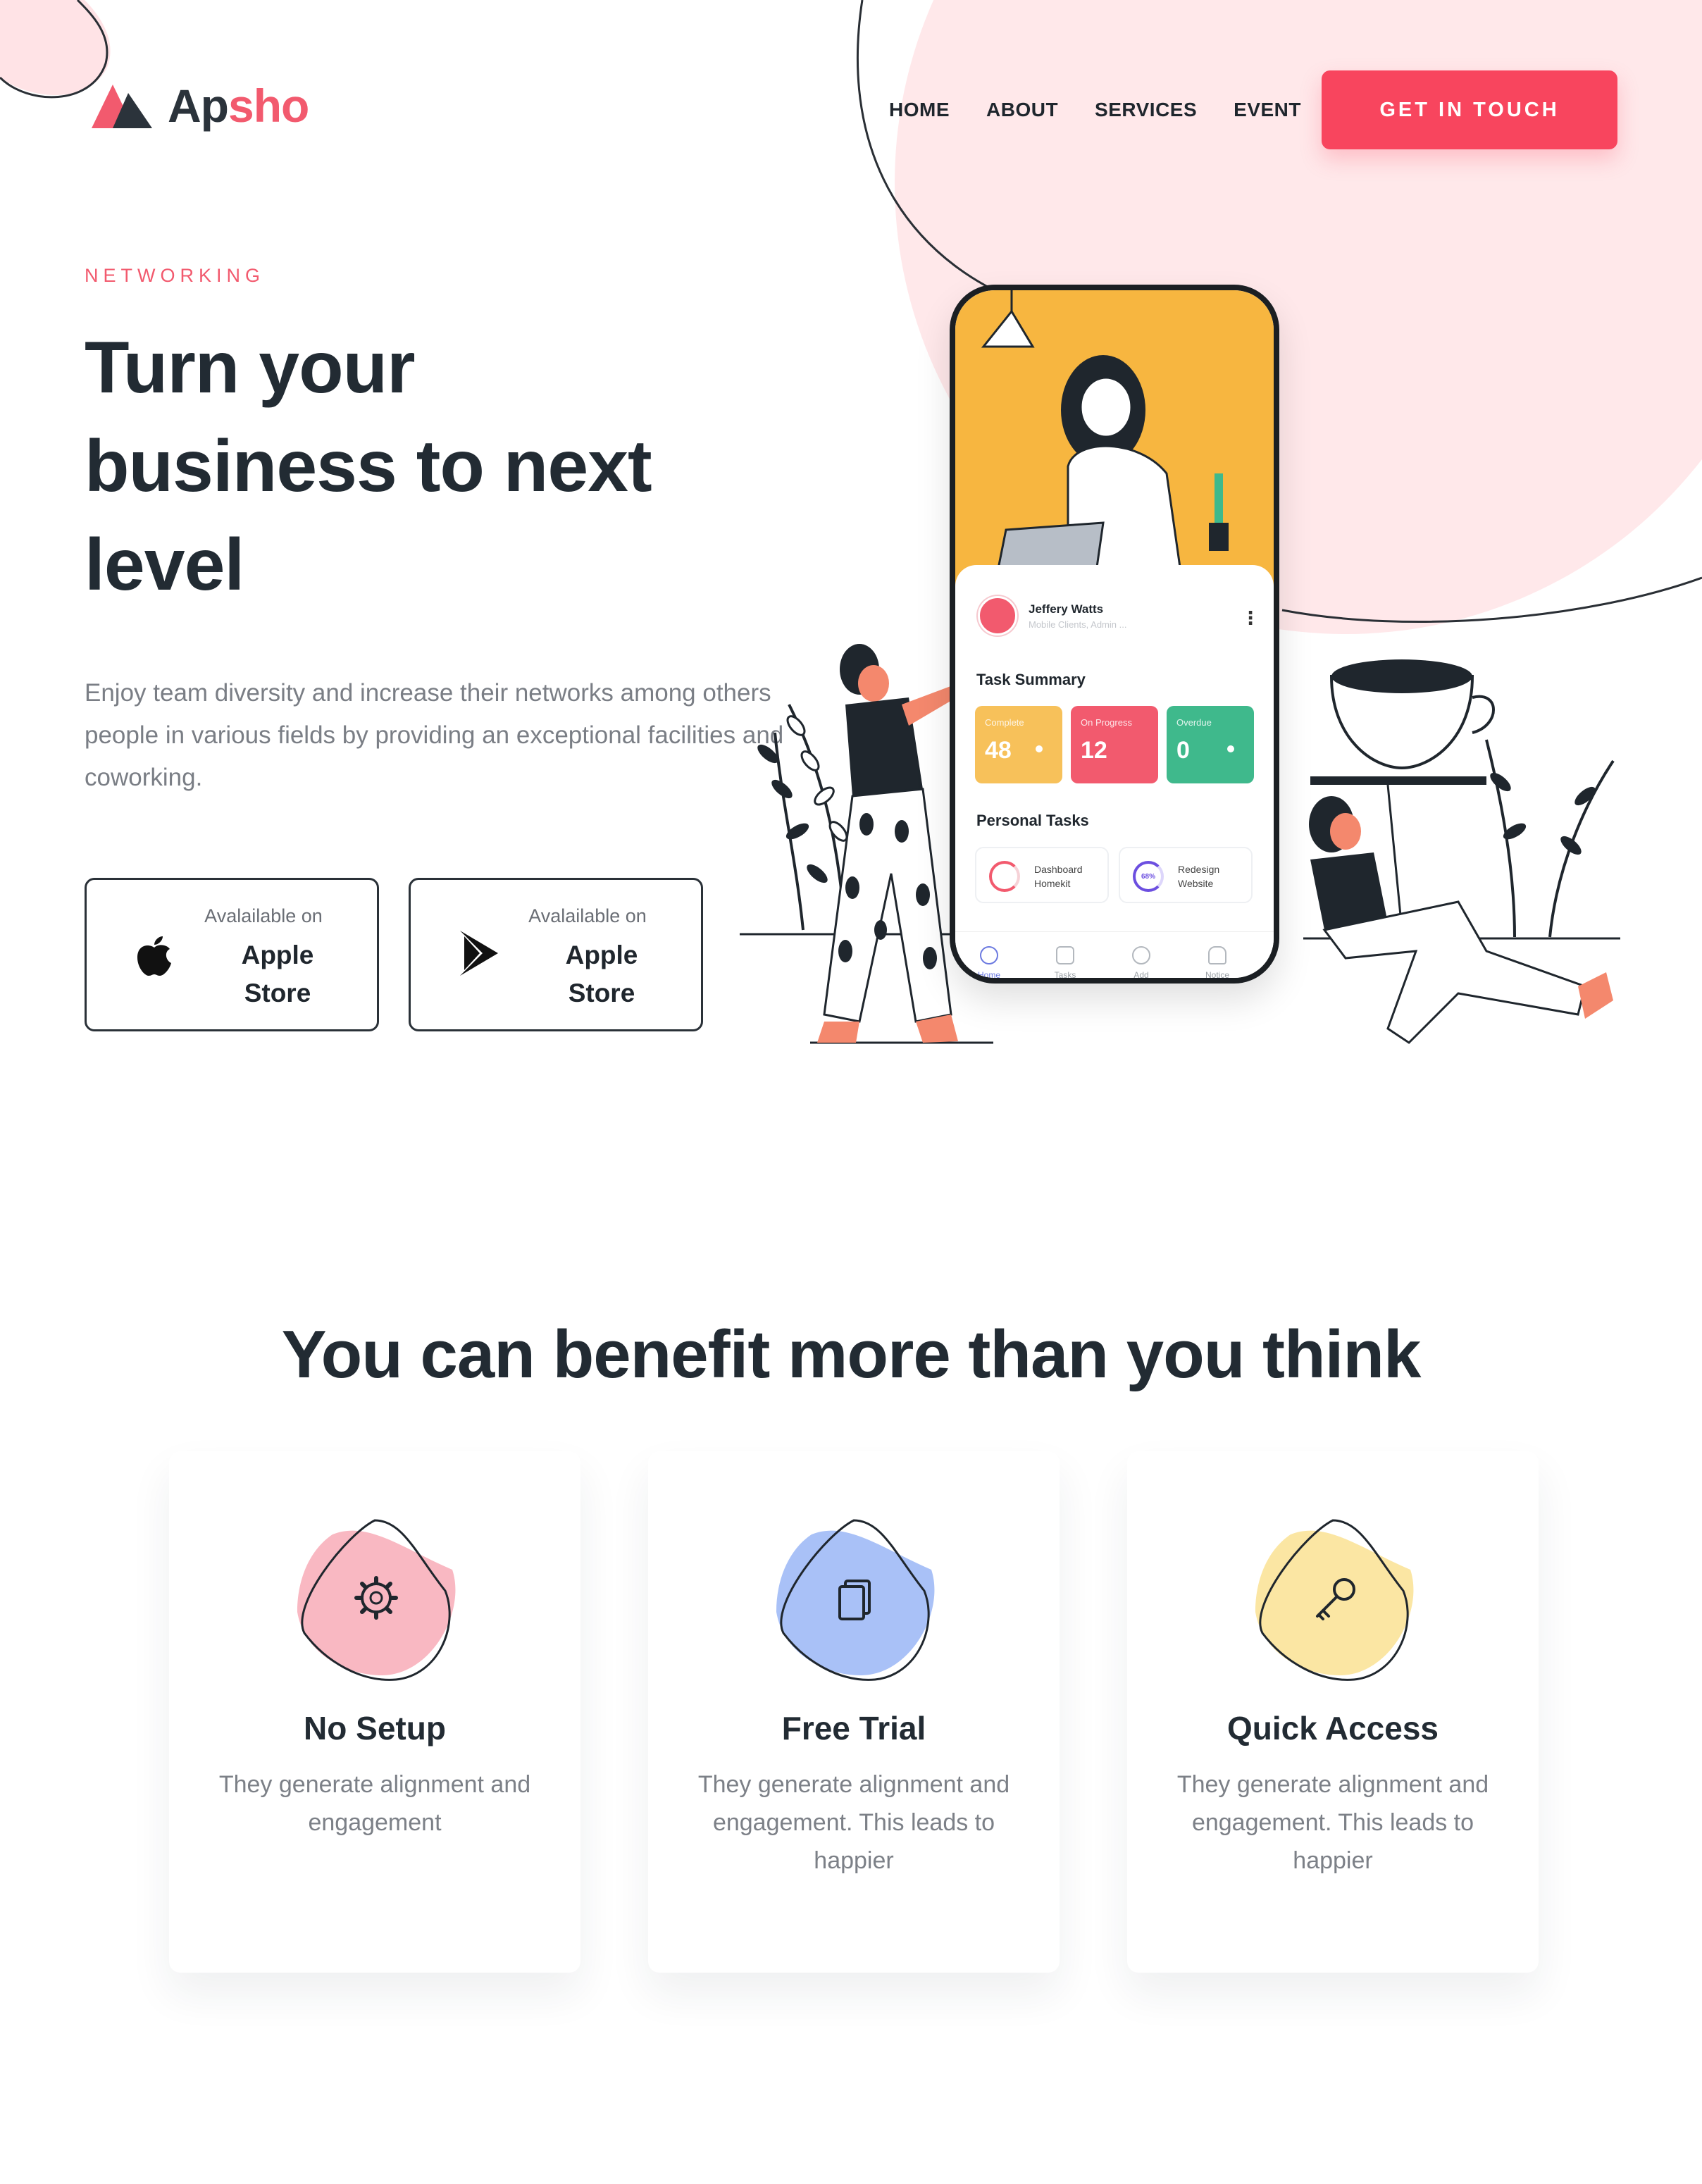  I want to click on stat-value: 48, so click(998, 751).